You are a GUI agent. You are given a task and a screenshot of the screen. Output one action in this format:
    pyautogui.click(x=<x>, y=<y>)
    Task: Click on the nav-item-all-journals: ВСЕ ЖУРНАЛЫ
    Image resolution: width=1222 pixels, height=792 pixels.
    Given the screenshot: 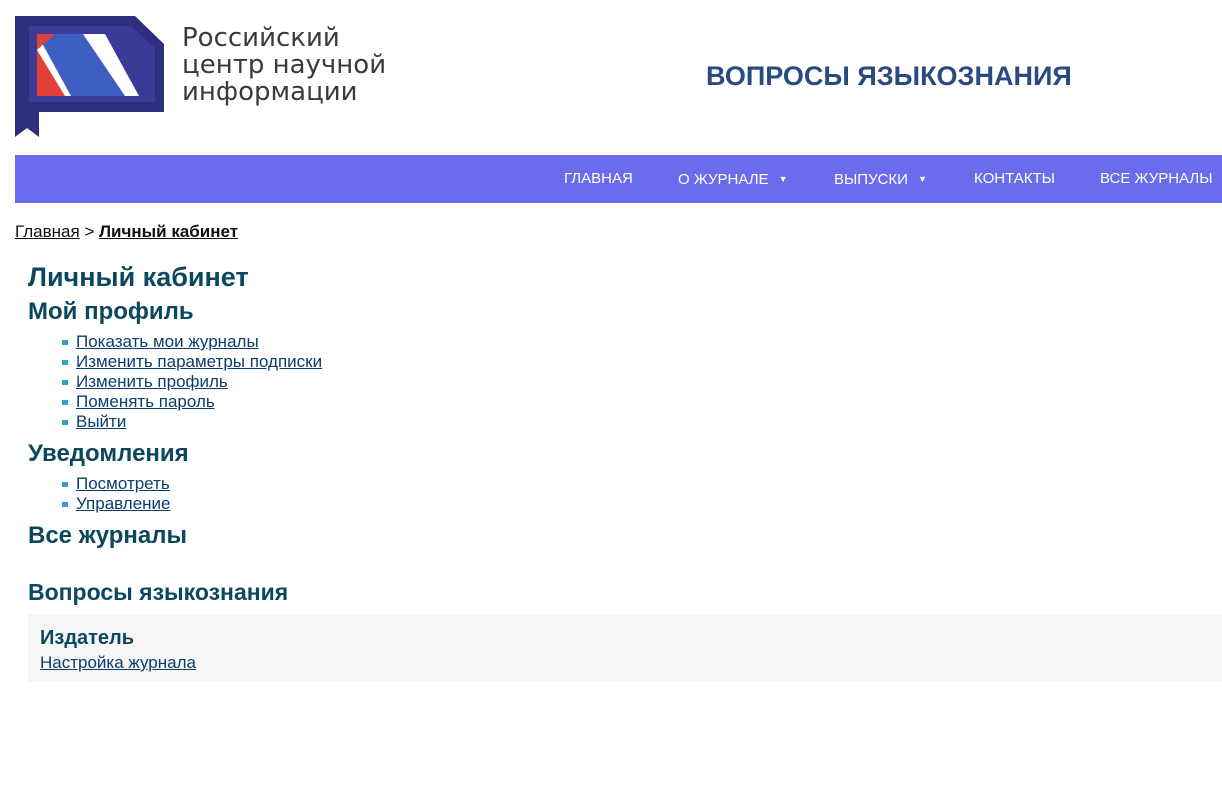 What is the action you would take?
    pyautogui.click(x=1156, y=179)
    